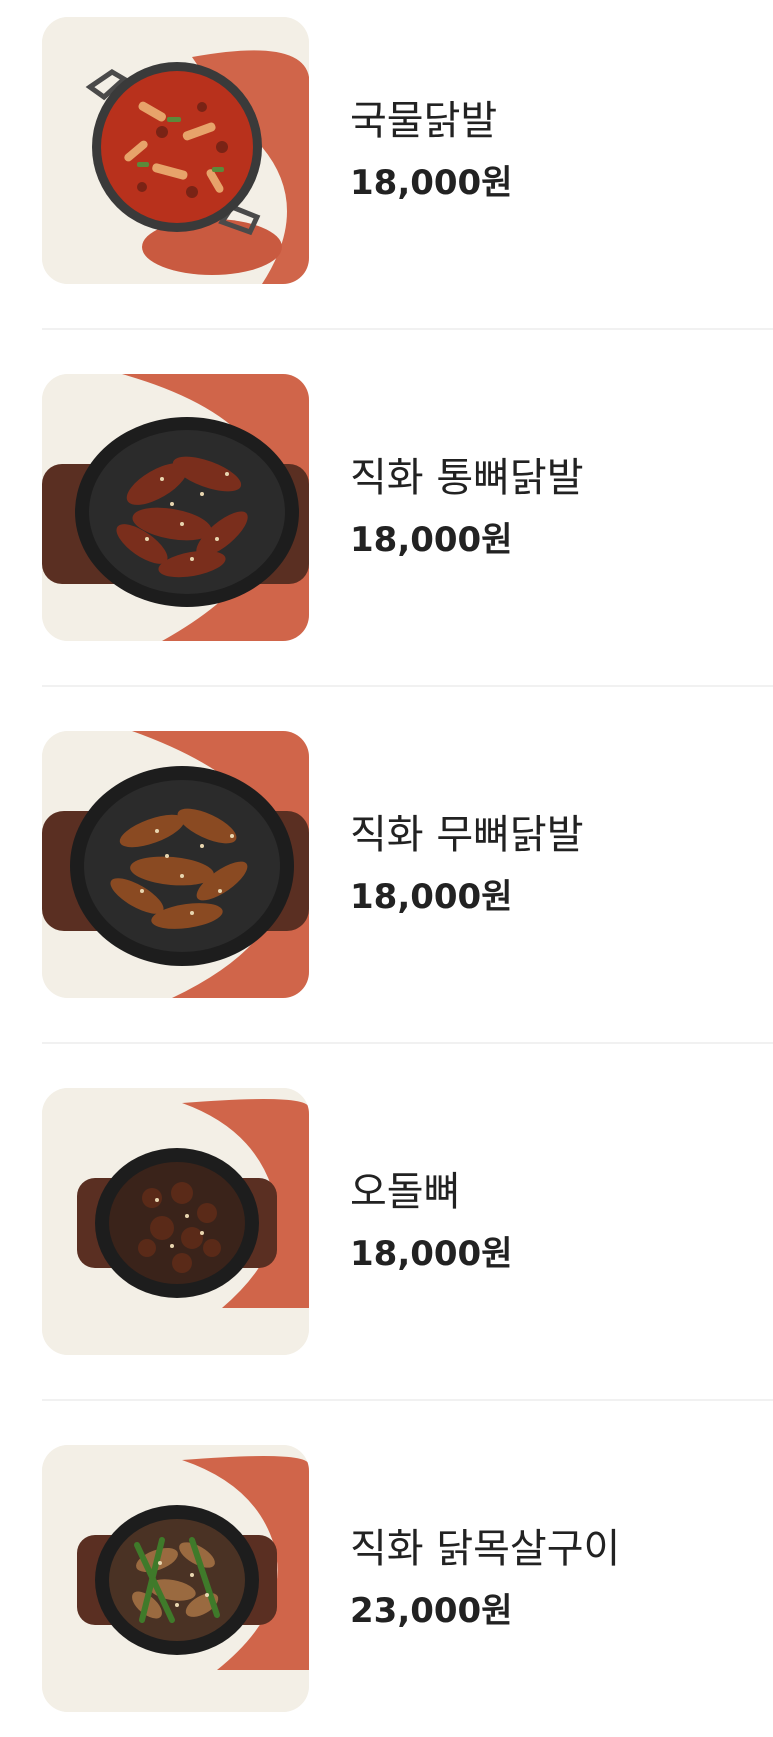 The image size is (773, 1737). Describe the element at coordinates (405, 1192) in the screenshot. I see `menu-item-name: 오돌뼈` at that location.